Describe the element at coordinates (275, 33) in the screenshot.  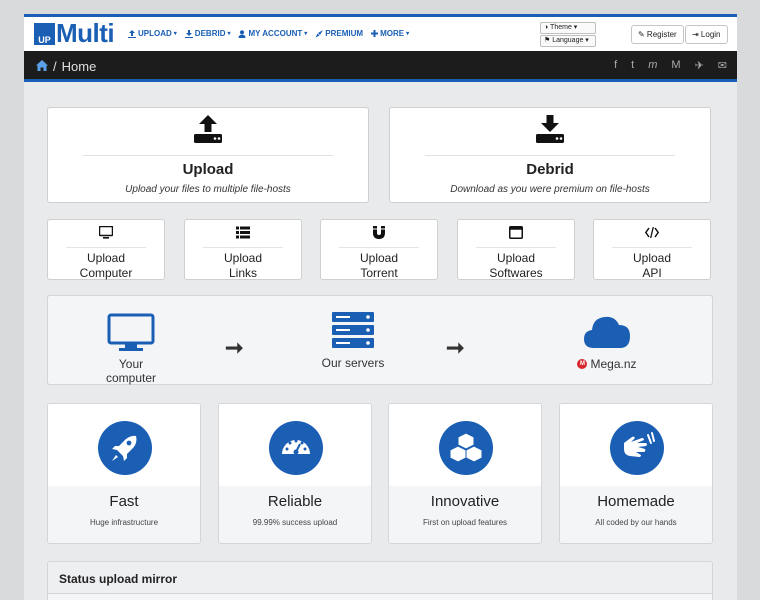
I see `nav-my-account-label: MY ACCOUNT` at that location.